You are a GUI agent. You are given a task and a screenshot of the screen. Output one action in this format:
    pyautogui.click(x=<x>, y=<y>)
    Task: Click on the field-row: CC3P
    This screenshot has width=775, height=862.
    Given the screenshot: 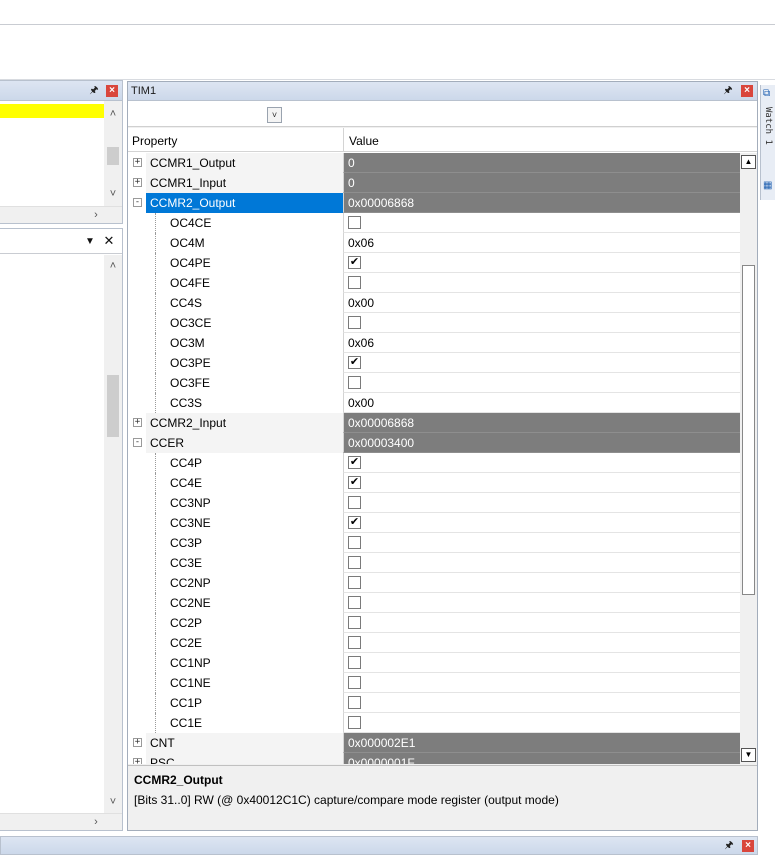 What is the action you would take?
    pyautogui.click(x=434, y=543)
    